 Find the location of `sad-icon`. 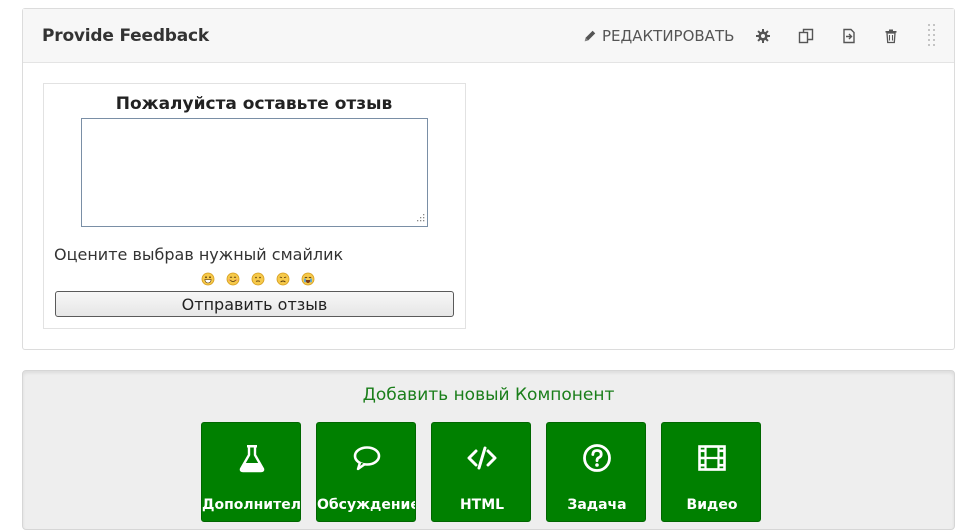

sad-icon is located at coordinates (283, 279).